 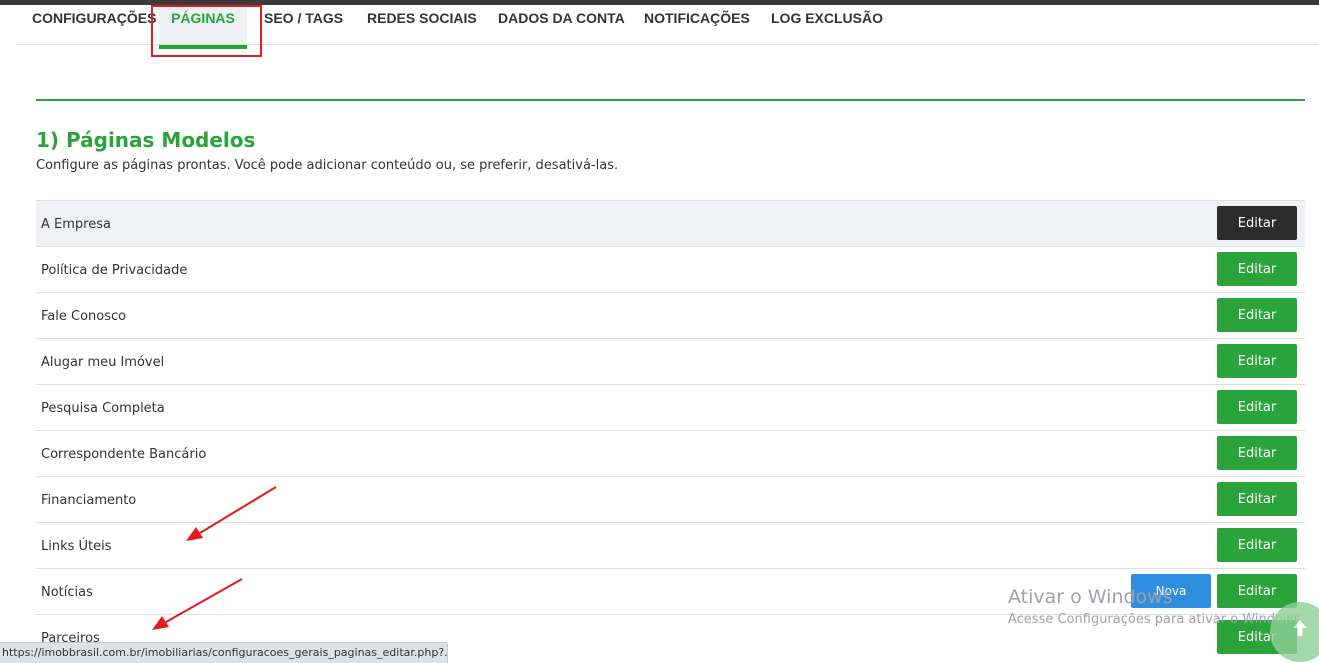 What do you see at coordinates (670, 223) in the screenshot?
I see `list-item: A Empresa Editar` at bounding box center [670, 223].